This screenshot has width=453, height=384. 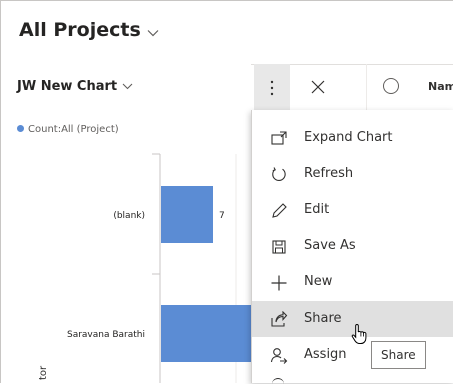 I want to click on menu-item-expand-chart: Expand Chart, so click(x=352, y=138).